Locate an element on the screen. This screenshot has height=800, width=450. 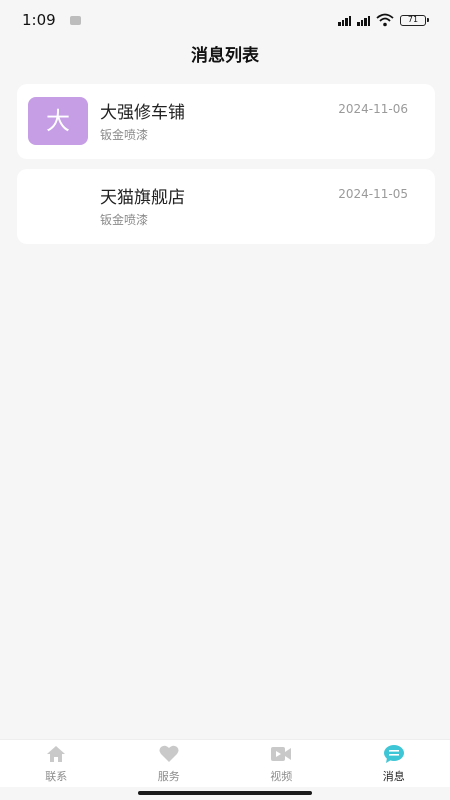
tab-message: 消息 is located at coordinates (394, 763).